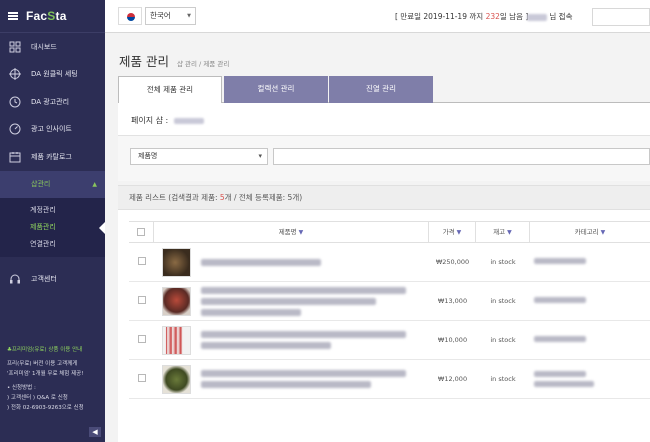  I want to click on sidebar-subitem-product: 제품관리, so click(52, 227).